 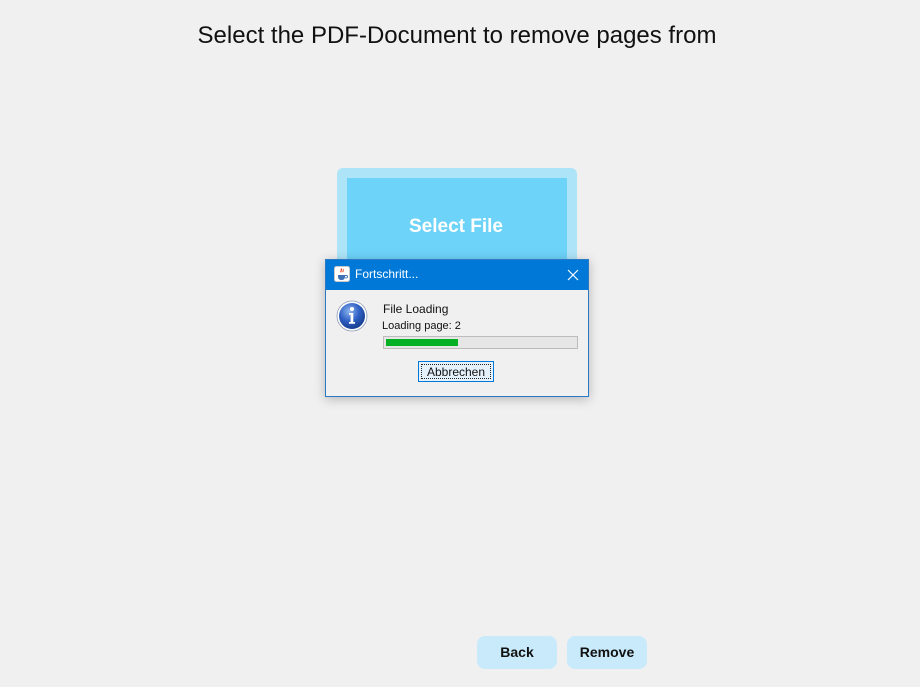 I want to click on cancel-label: Abbrechen, so click(x=456, y=372).